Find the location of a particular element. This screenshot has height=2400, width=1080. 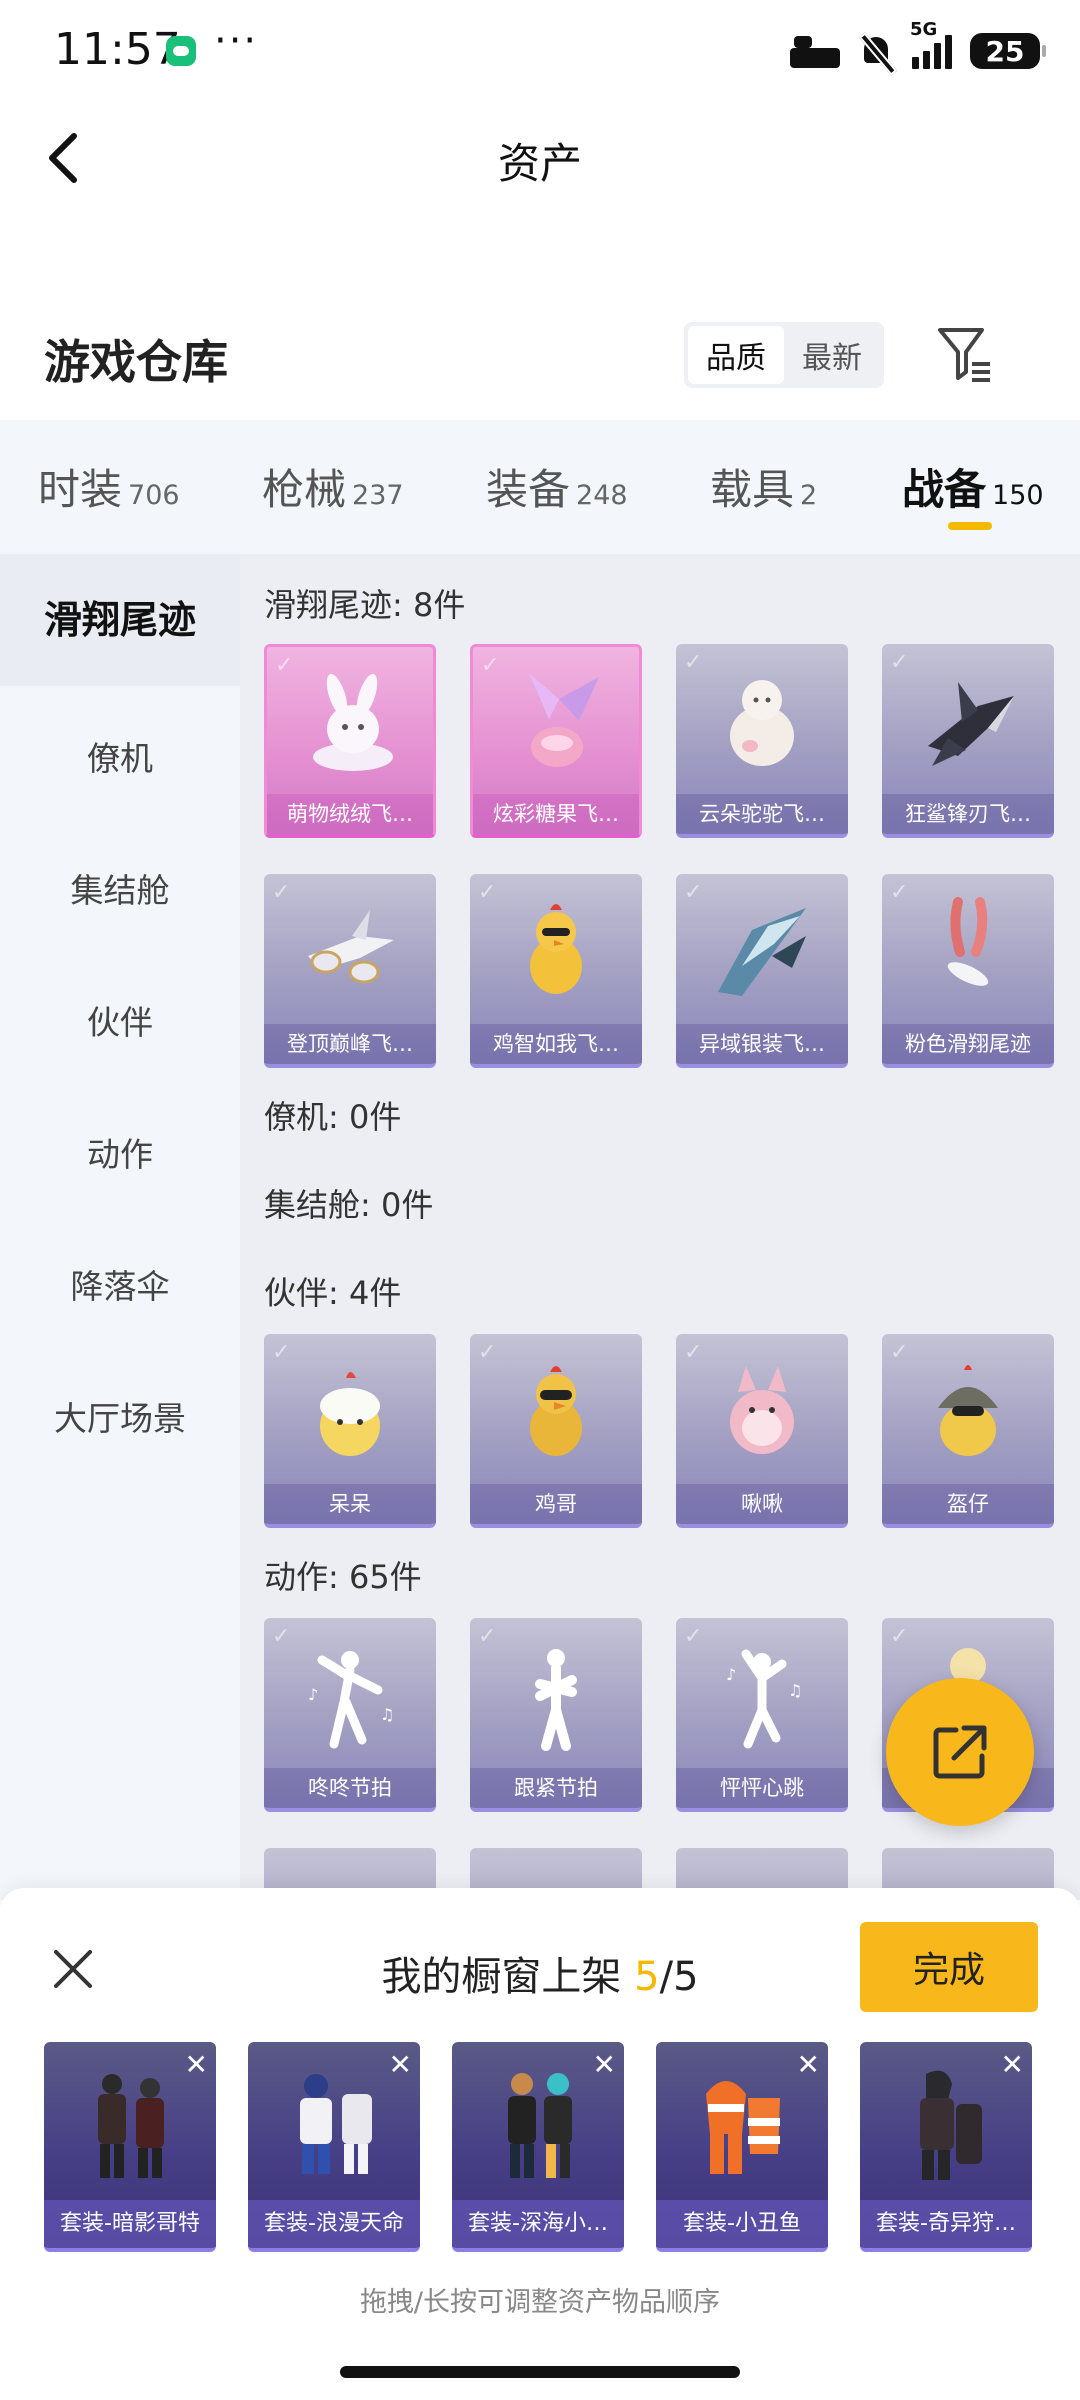

asset-name: 呆呆 is located at coordinates (350, 1504).